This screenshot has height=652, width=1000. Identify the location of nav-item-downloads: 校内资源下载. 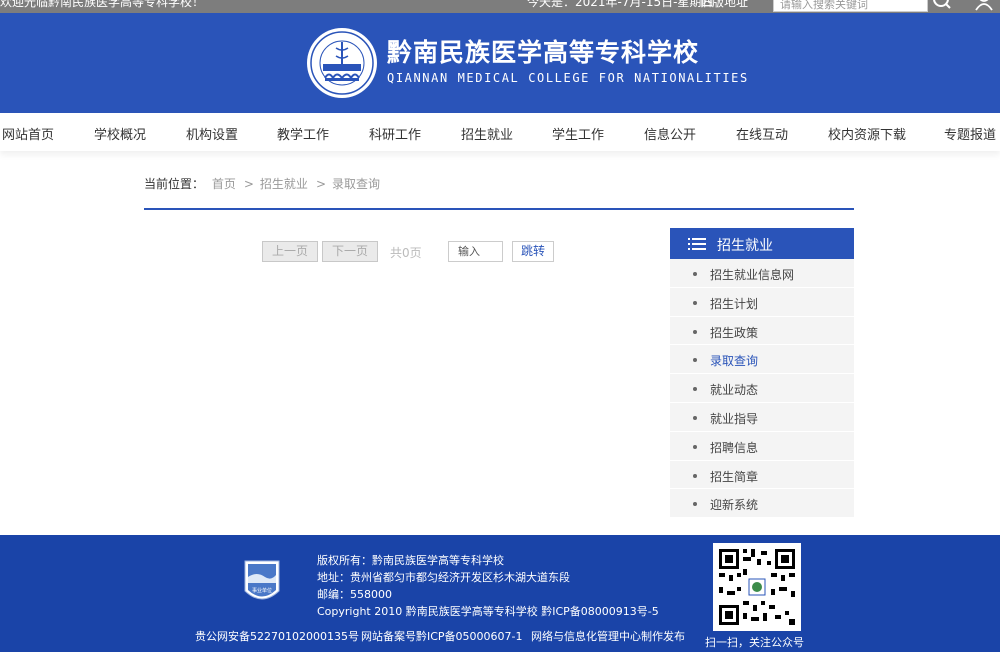
(867, 133).